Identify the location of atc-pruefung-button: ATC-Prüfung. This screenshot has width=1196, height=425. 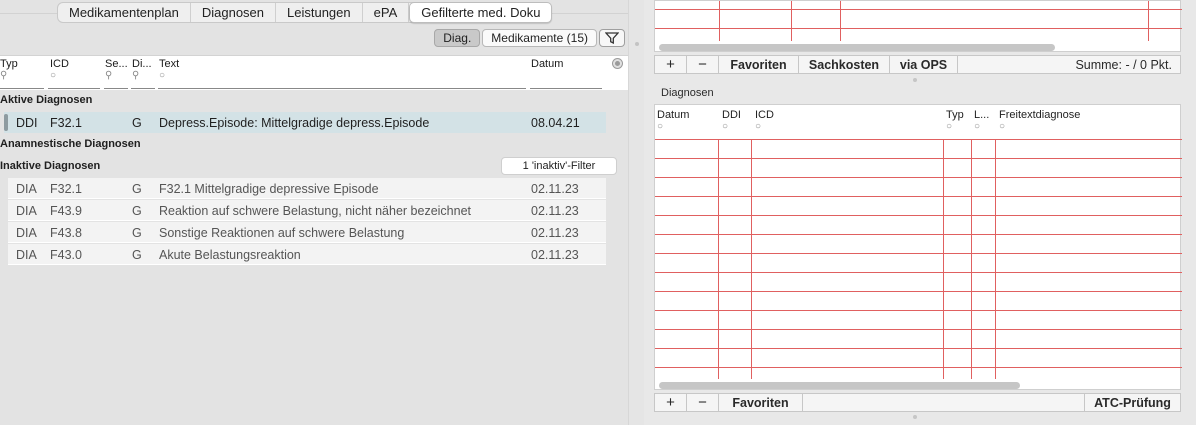
(1132, 402).